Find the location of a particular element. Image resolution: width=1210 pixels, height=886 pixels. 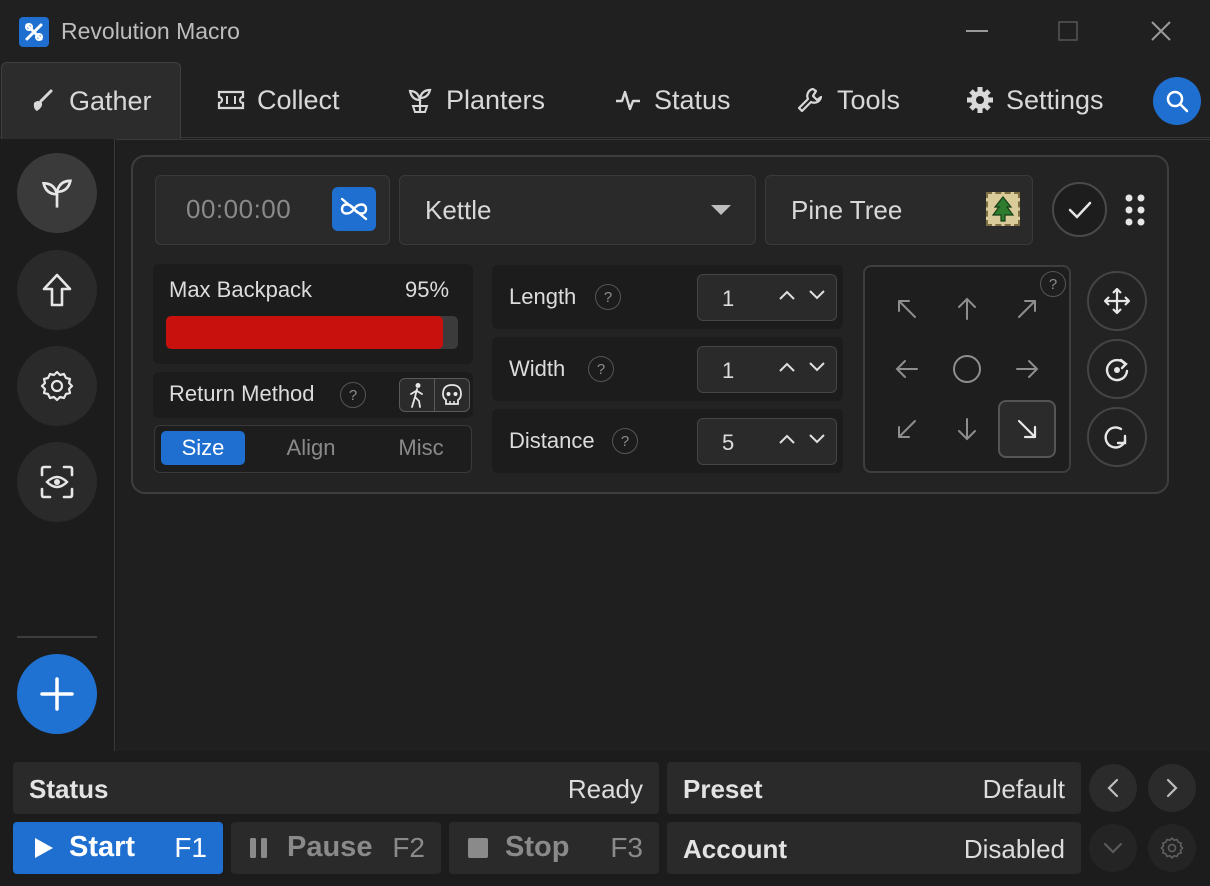

direction-up is located at coordinates (967, 309).